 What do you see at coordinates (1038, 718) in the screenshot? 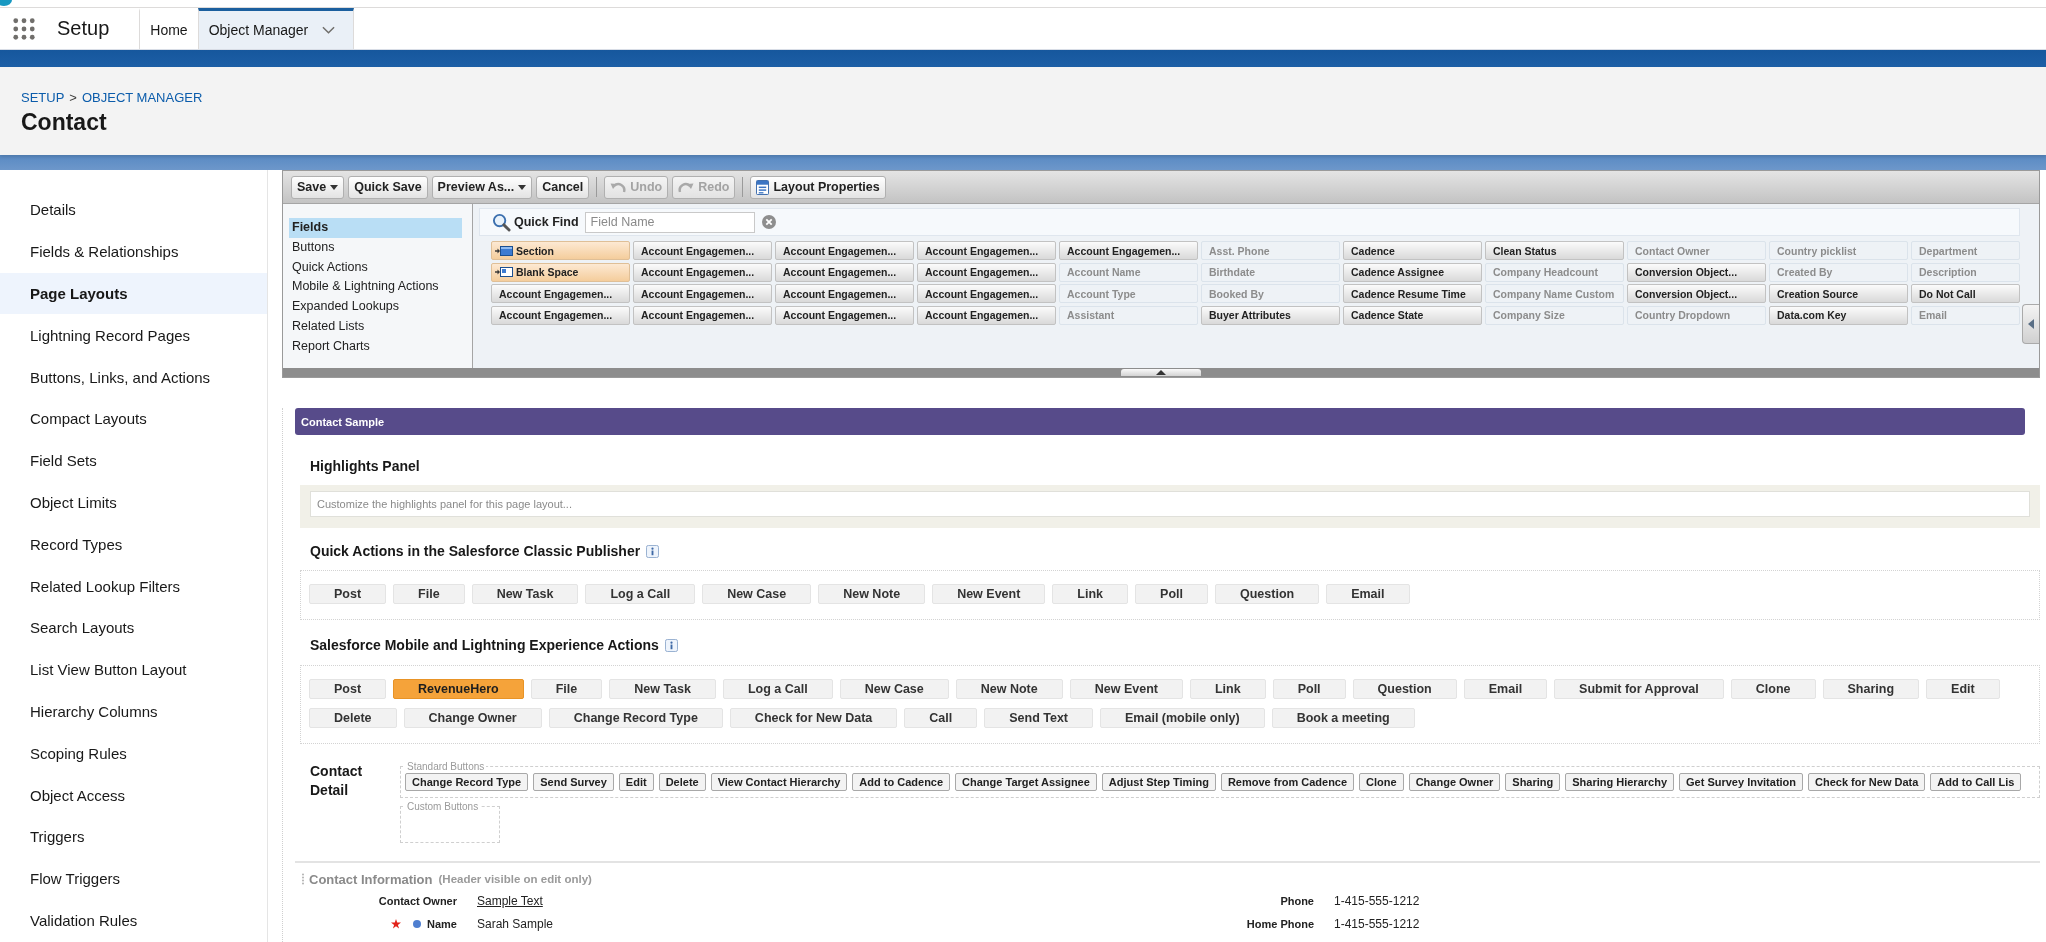
I see `action-button: Send Text` at bounding box center [1038, 718].